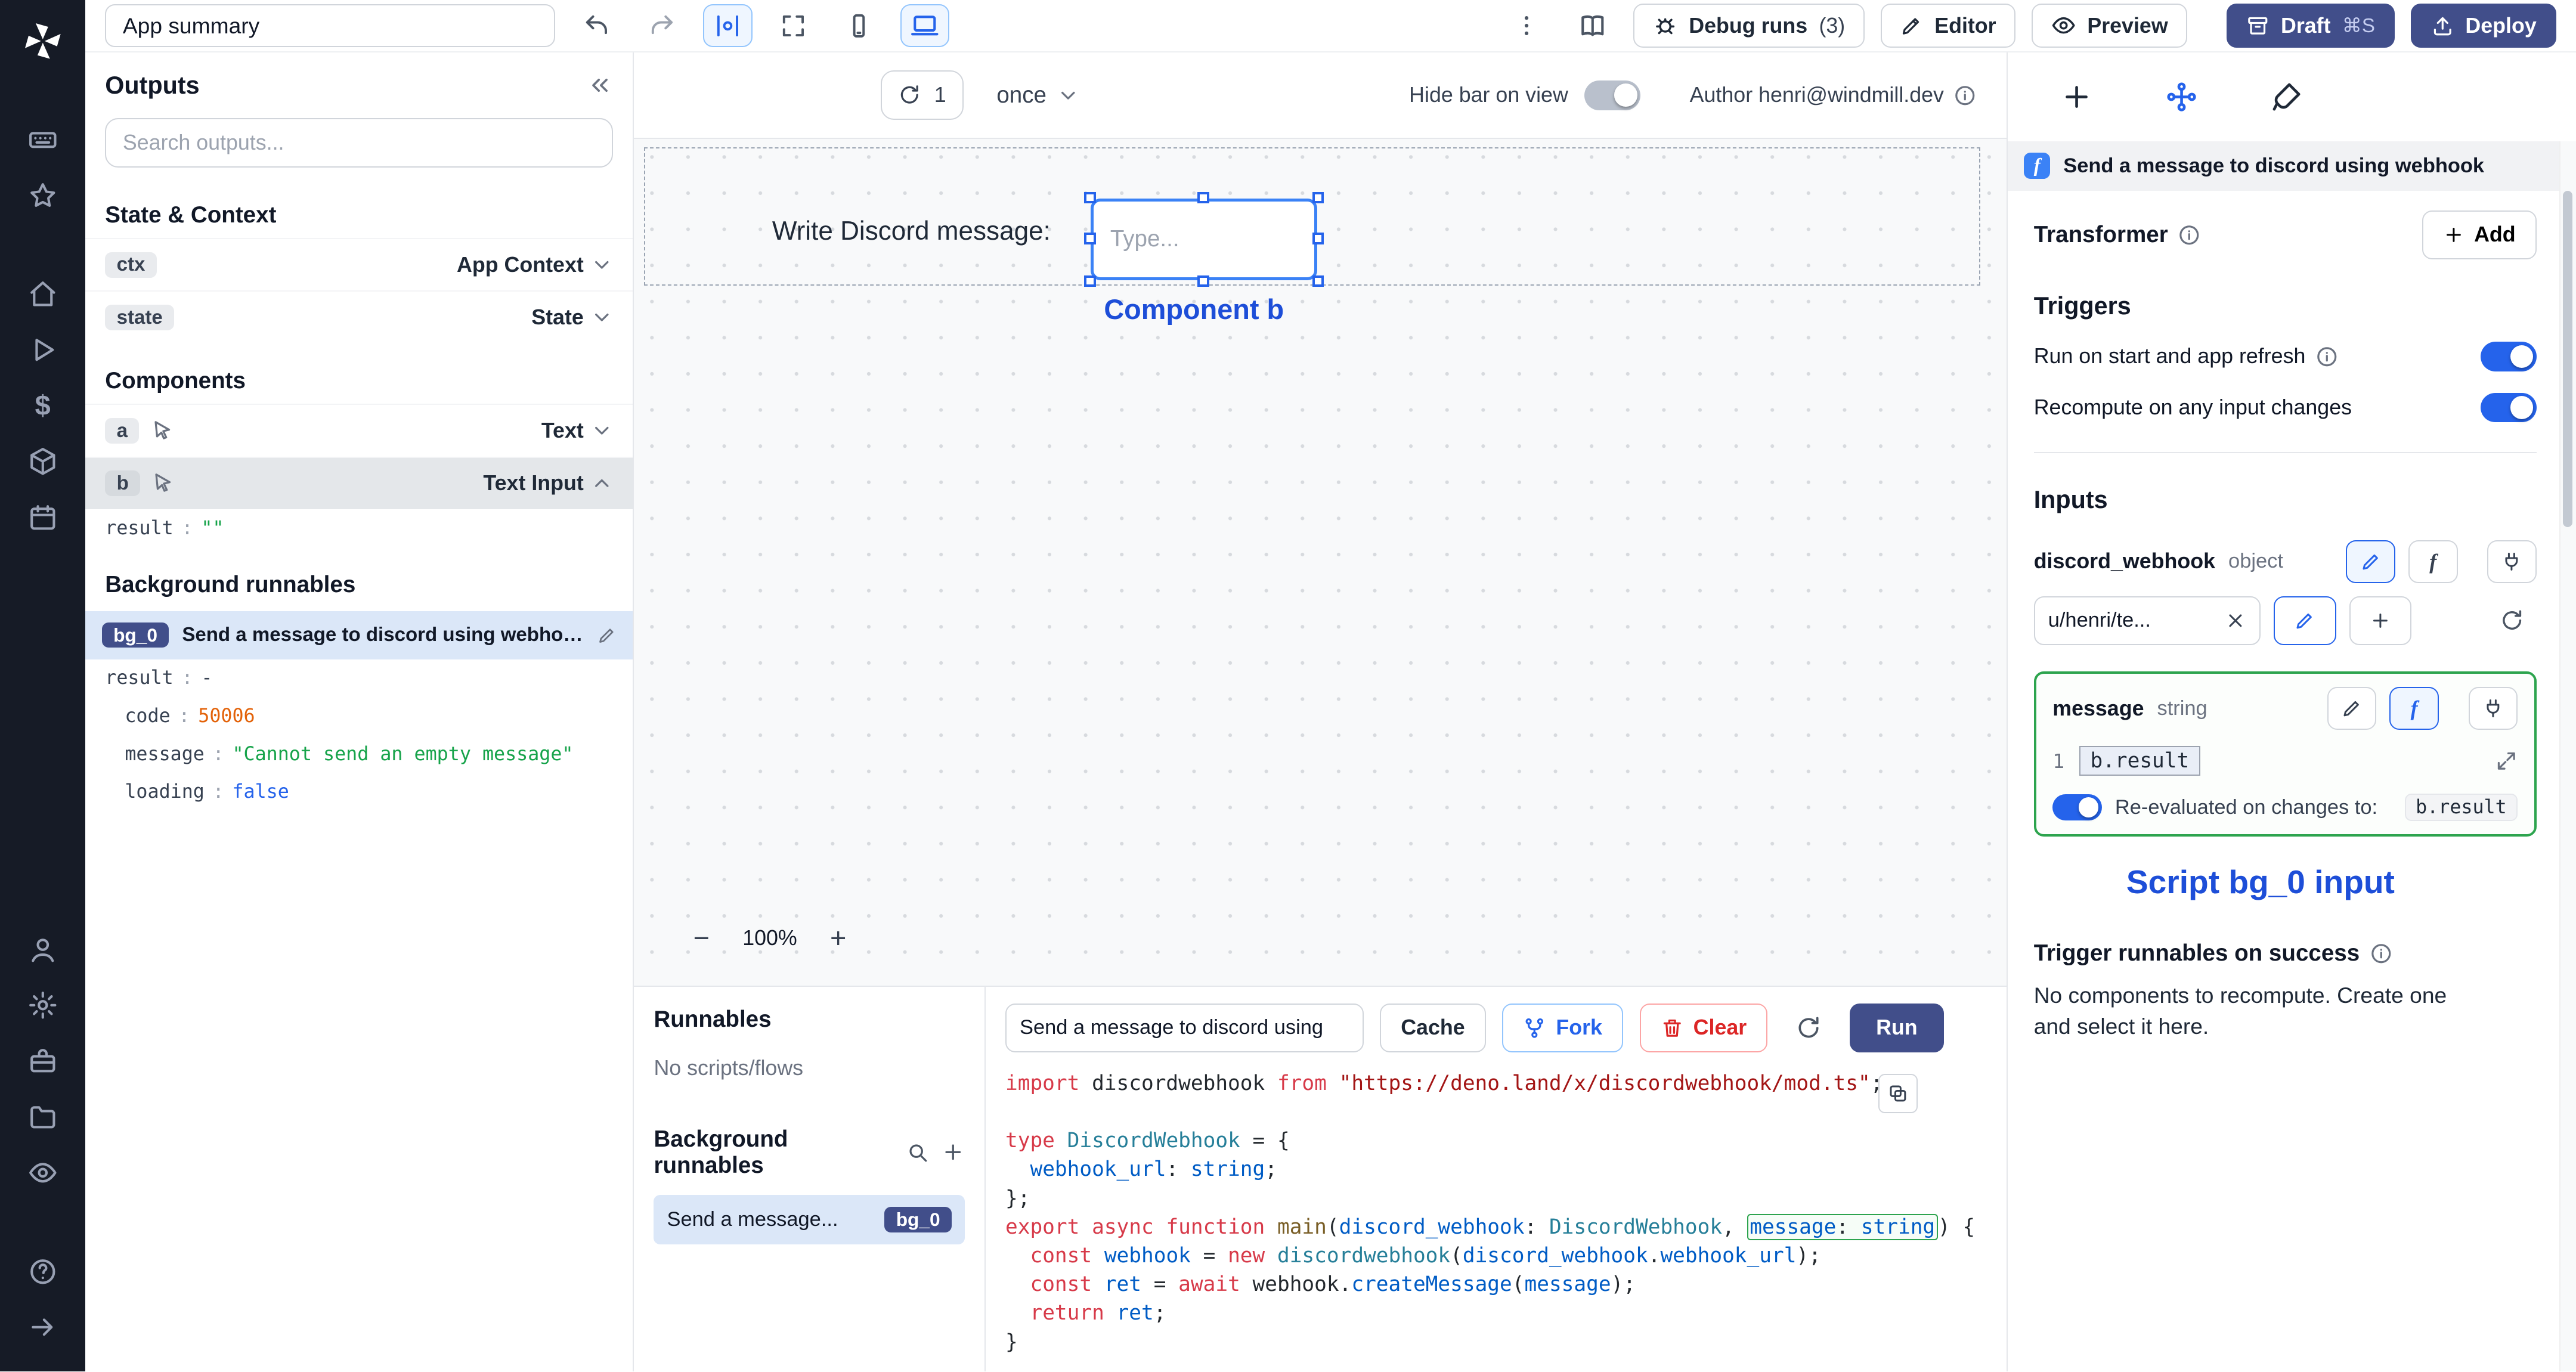 The image size is (2576, 1372). Describe the element at coordinates (2480, 235) in the screenshot. I see `add-transformer-button: Add` at that location.